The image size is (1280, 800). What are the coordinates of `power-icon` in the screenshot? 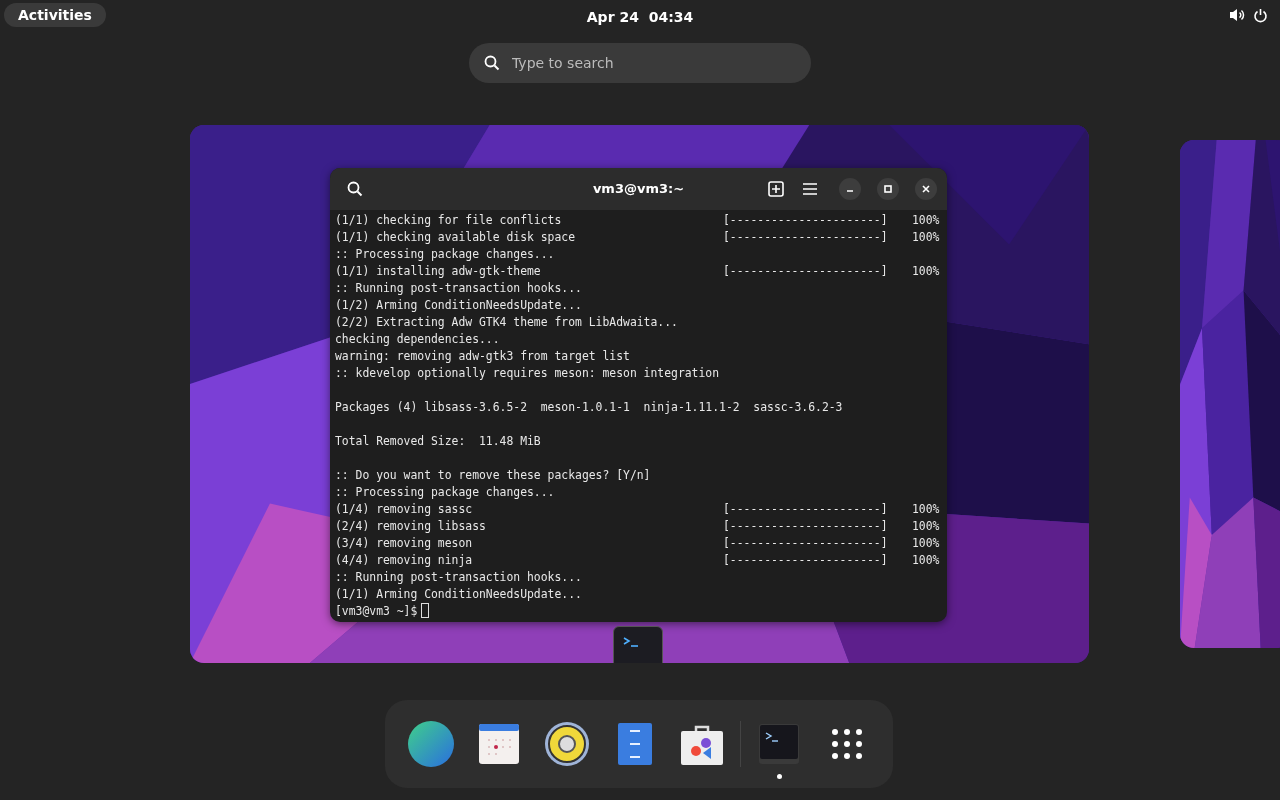 It's located at (1260, 15).